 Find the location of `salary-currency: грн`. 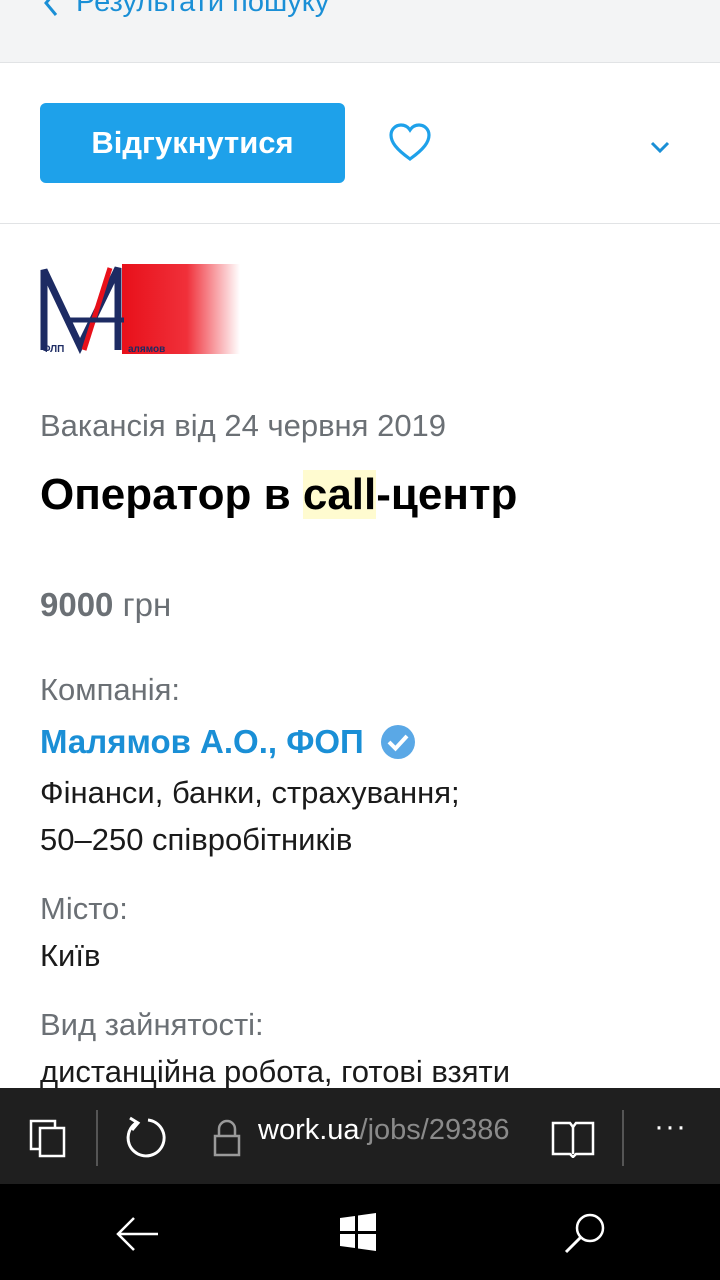

salary-currency: грн is located at coordinates (147, 604).